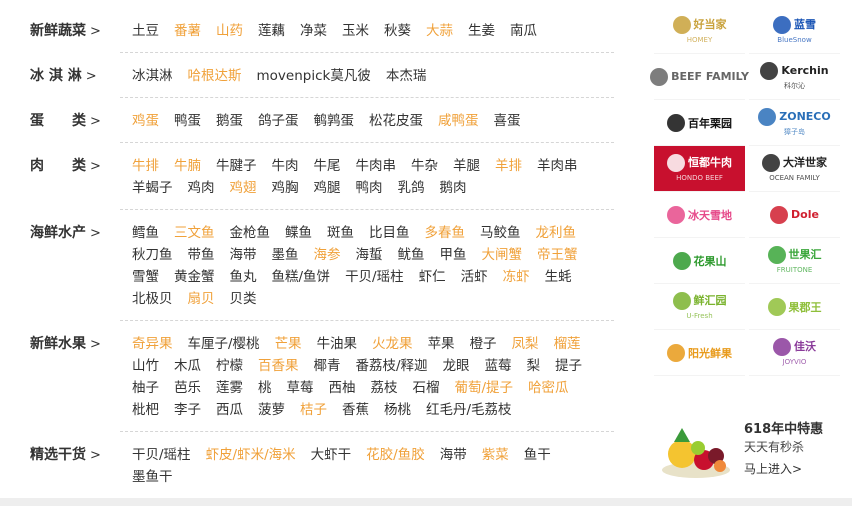 The image size is (852, 506). Describe the element at coordinates (229, 388) in the screenshot. I see `category-link: 莲雾` at that location.